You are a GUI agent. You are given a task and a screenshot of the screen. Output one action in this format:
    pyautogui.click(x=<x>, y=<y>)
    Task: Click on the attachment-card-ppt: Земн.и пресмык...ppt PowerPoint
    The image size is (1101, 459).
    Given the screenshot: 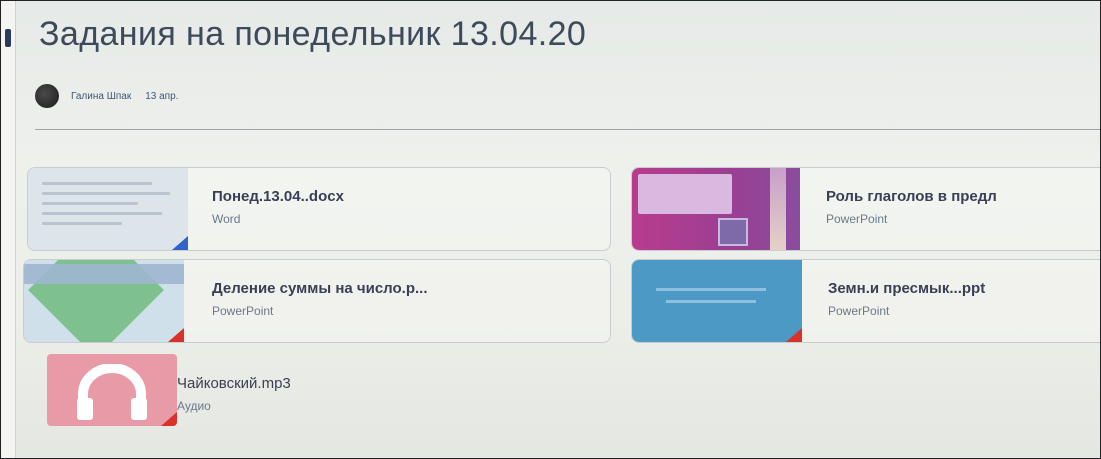 What is the action you would take?
    pyautogui.click(x=865, y=301)
    